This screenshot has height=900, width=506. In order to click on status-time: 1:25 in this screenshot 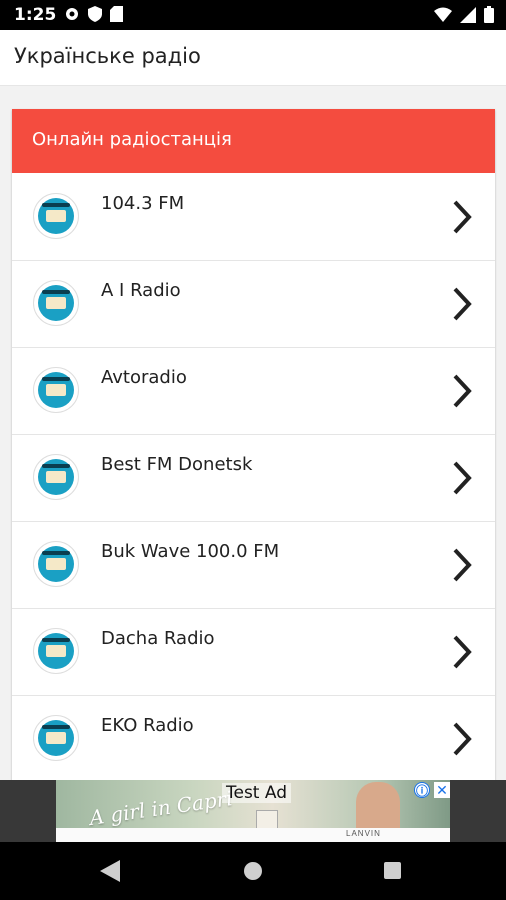, I will do `click(35, 15)`.